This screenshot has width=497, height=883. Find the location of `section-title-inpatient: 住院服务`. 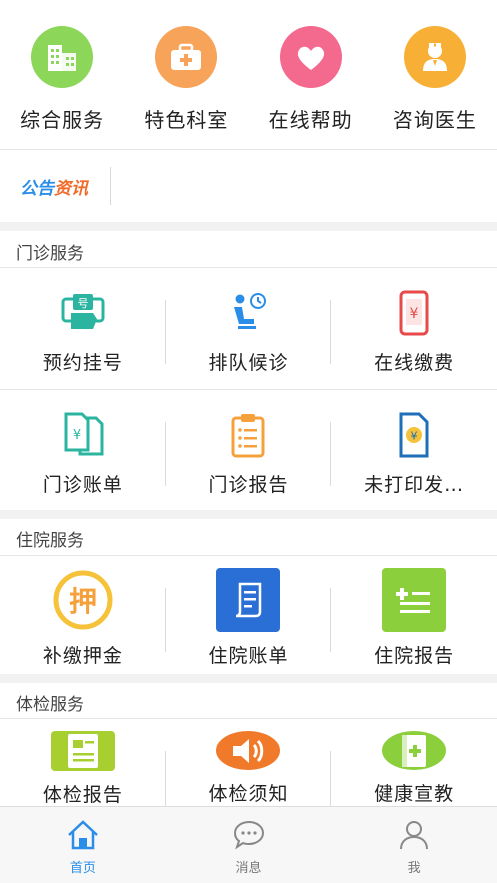

section-title-inpatient: 住院服务 is located at coordinates (50, 541).